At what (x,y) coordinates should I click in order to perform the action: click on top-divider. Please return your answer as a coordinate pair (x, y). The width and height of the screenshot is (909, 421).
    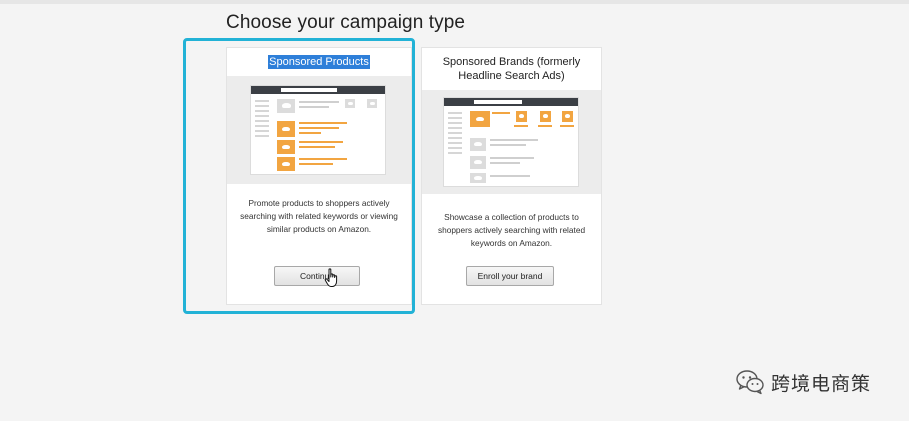
    Looking at the image, I should click on (454, 2).